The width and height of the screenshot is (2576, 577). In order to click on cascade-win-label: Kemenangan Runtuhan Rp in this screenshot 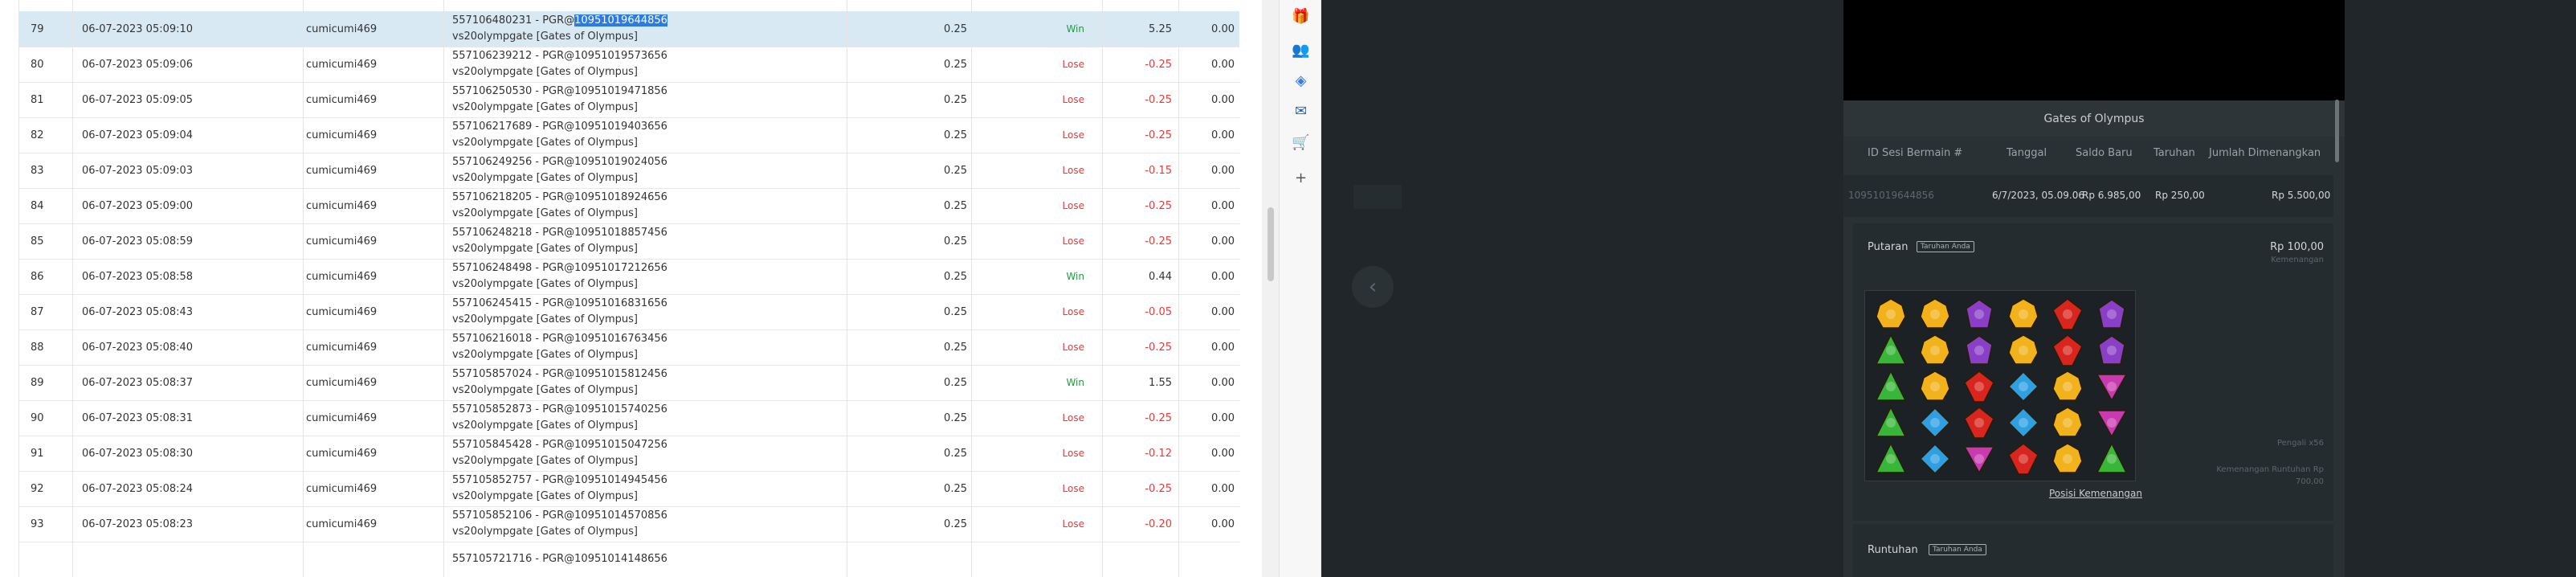, I will do `click(2270, 469)`.